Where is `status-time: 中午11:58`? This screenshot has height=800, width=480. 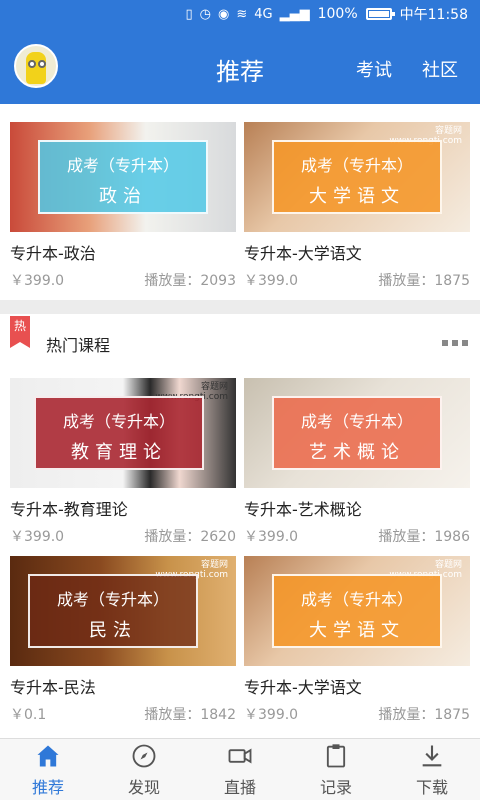
status-time: 中午11:58 is located at coordinates (433, 15).